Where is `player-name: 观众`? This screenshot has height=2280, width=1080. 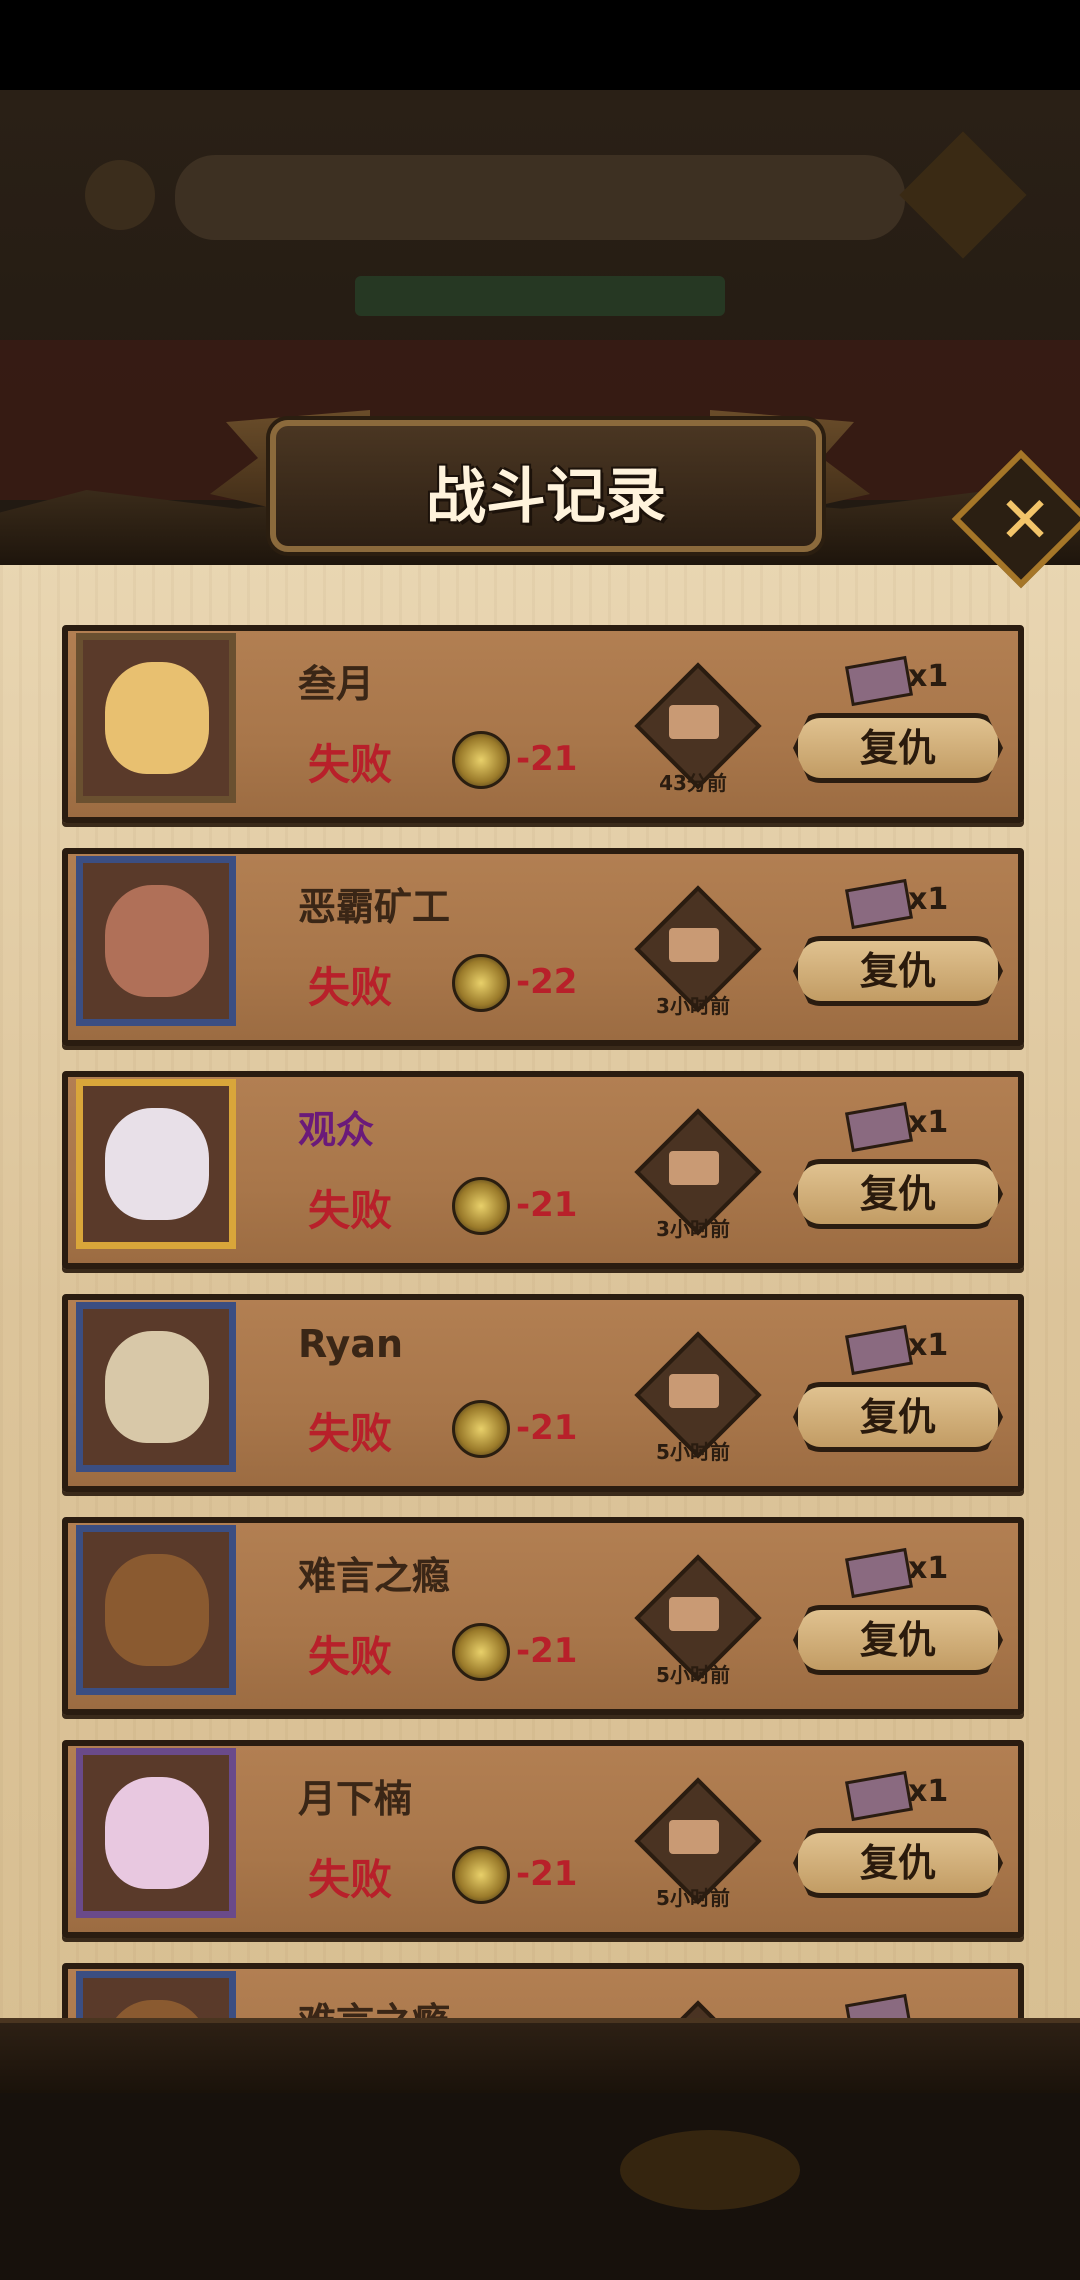 player-name: 观众 is located at coordinates (336, 1130).